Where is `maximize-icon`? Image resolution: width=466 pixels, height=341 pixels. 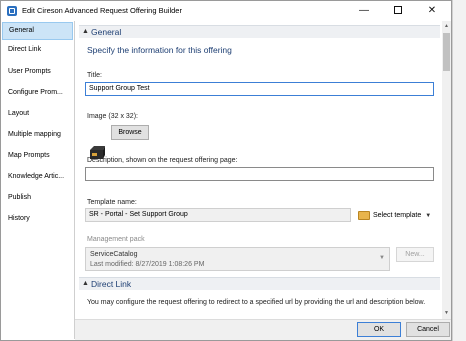 maximize-icon is located at coordinates (398, 10).